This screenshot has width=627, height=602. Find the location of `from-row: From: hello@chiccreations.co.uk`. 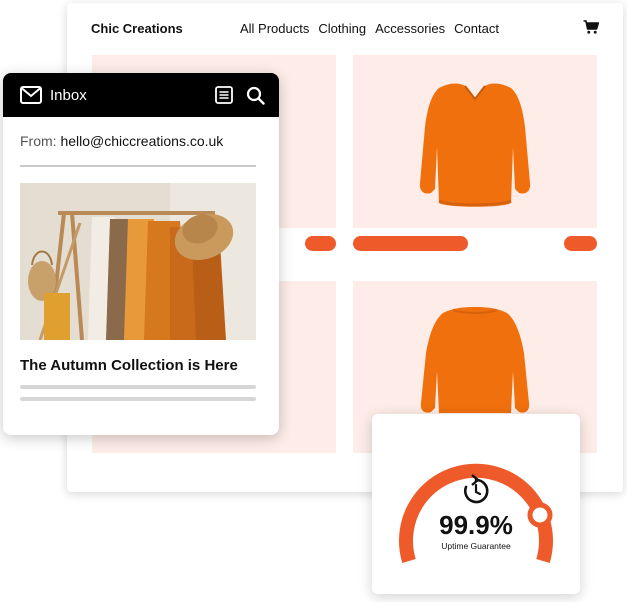

from-row: From: hello@chiccreations.co.uk is located at coordinates (121, 141).